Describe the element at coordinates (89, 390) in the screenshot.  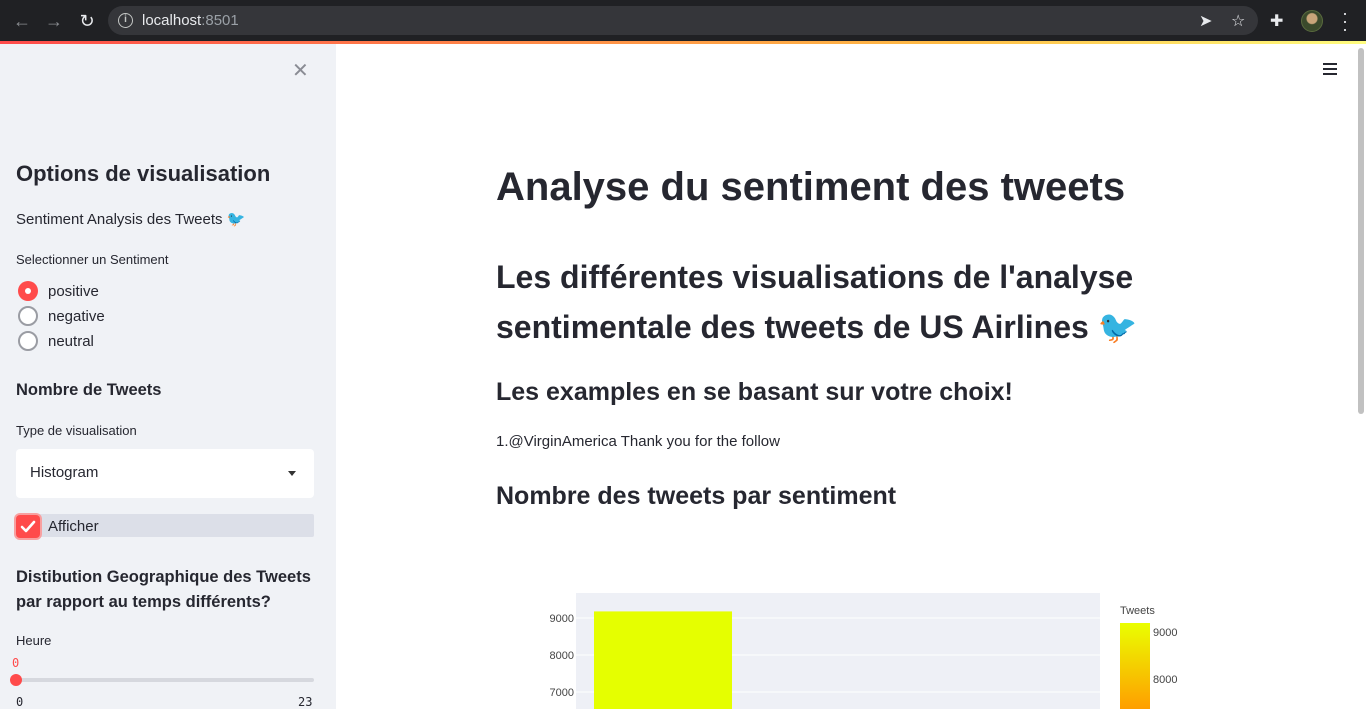
I see `tweets-count-heading: Nombre de Tweets` at that location.